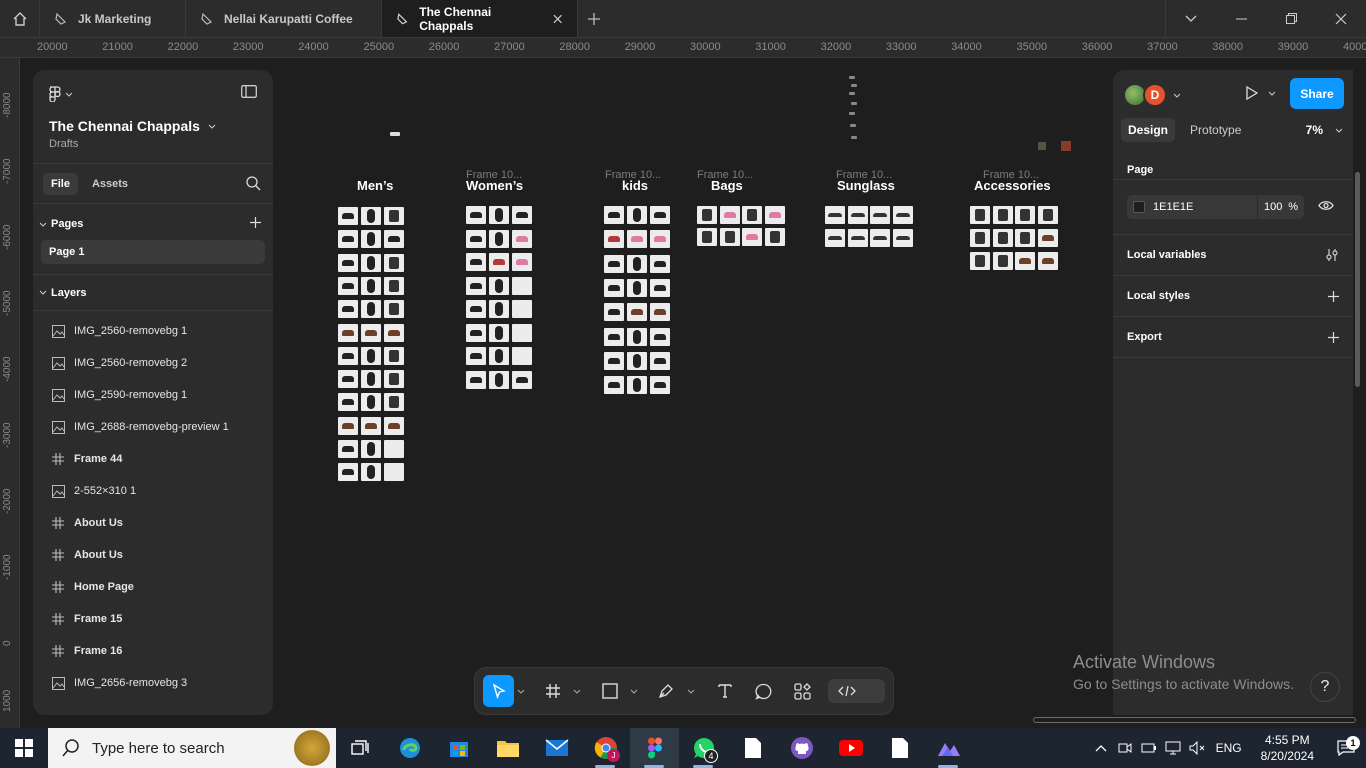 The height and width of the screenshot is (768, 1366). I want to click on chevron-down-icon, so click(1177, 95).